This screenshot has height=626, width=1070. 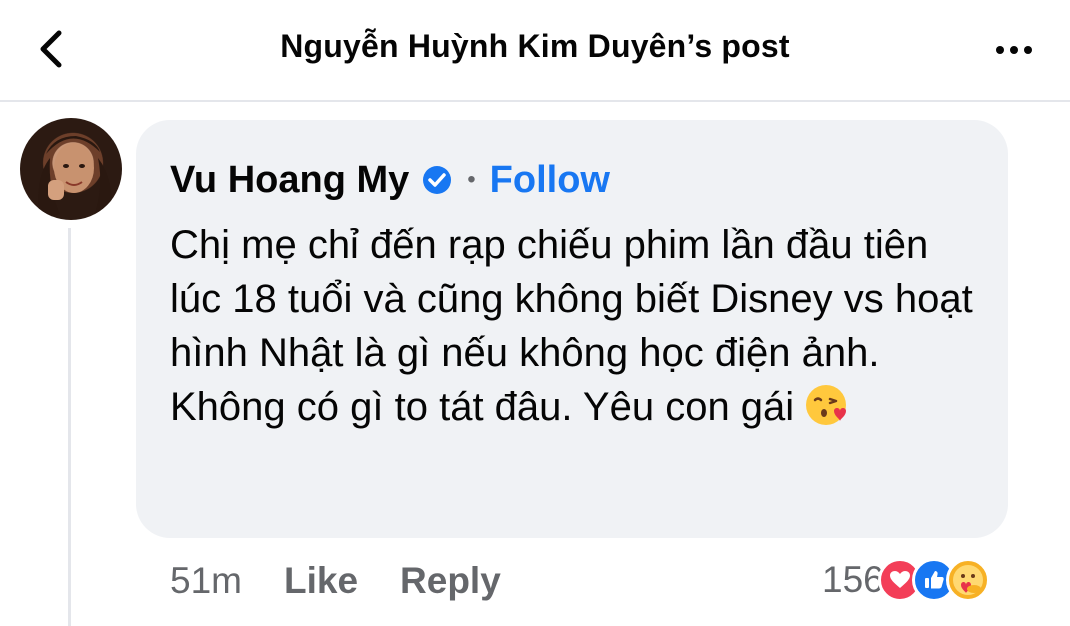 I want to click on profile-photo-icon, so click(x=75, y=178).